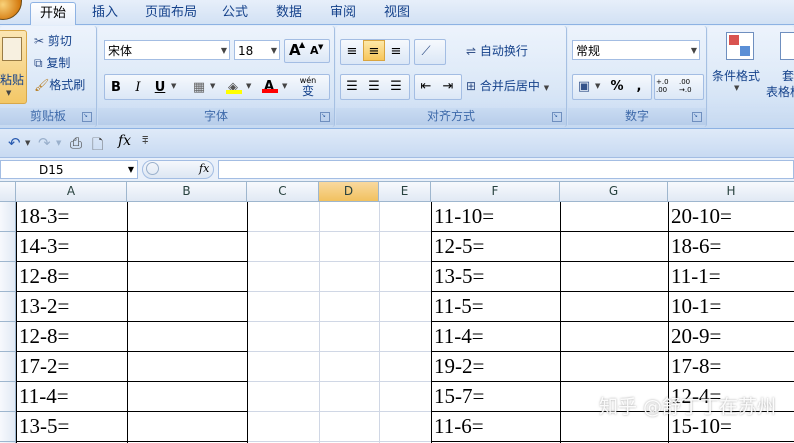 The height and width of the screenshot is (443, 794). Describe the element at coordinates (160, 86) in the screenshot. I see `underline-button: U` at that location.